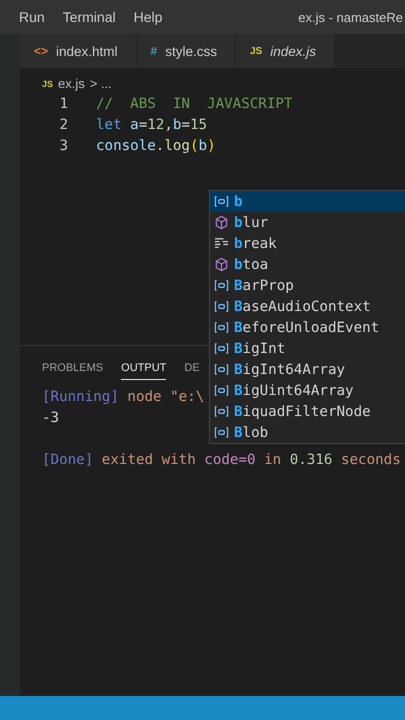 This screenshot has height=720, width=405. Describe the element at coordinates (307, 348) in the screenshot. I see `suggestion-item: BigInt` at that location.